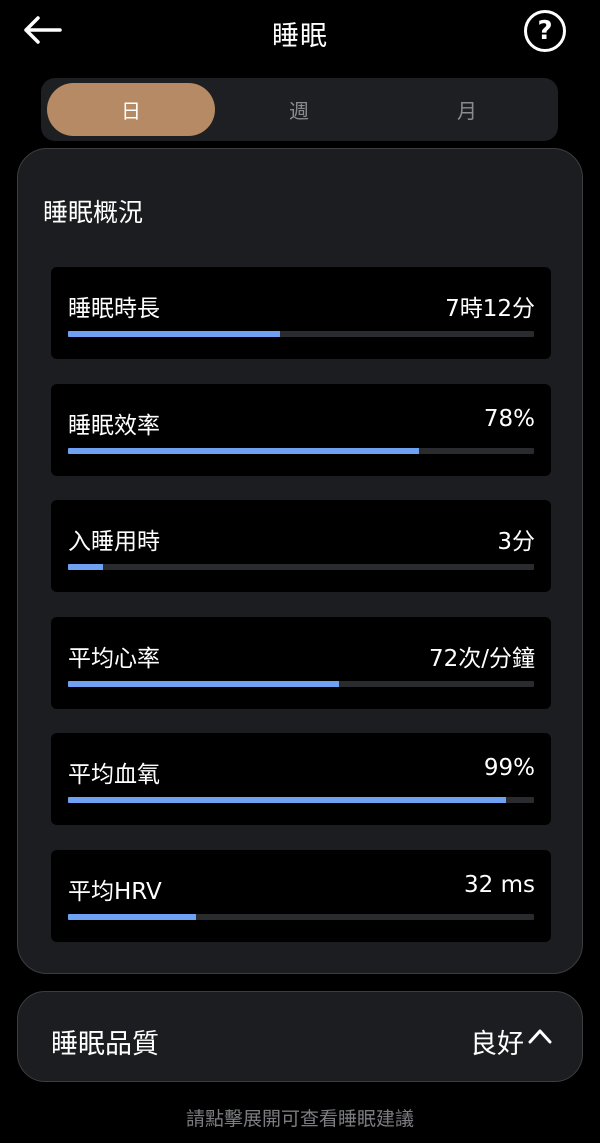 The width and height of the screenshot is (600, 1143). I want to click on metric-value: 78%, so click(509, 419).